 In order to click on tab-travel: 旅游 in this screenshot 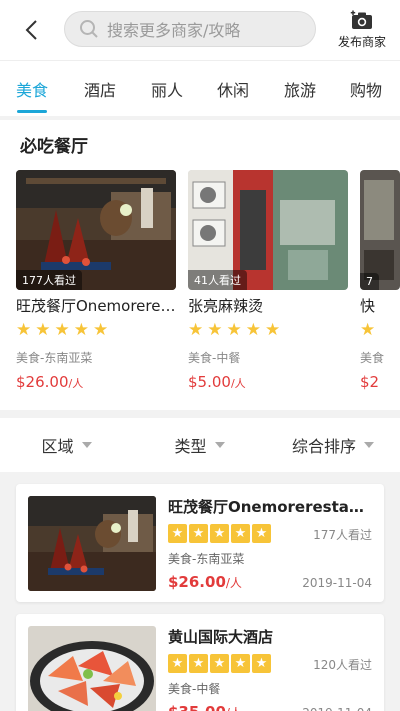, I will do `click(300, 89)`.